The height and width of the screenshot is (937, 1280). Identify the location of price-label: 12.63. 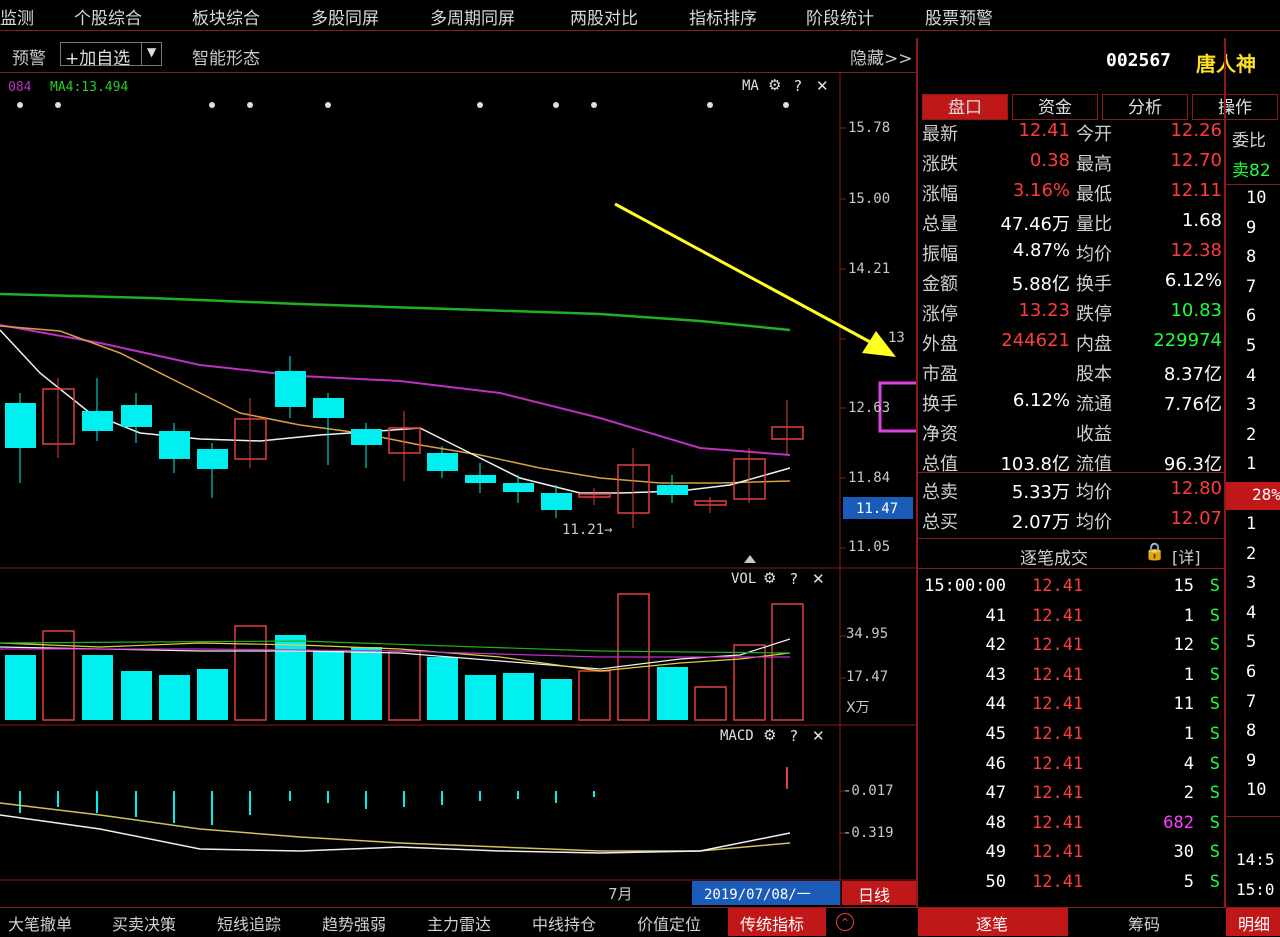
(869, 408).